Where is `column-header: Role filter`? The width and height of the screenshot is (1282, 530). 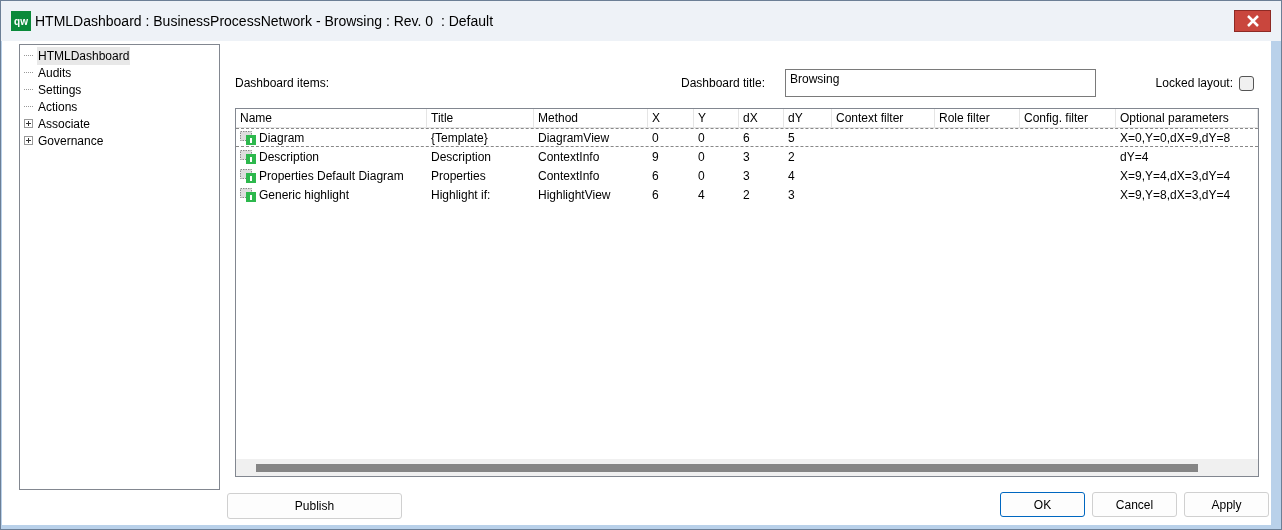
column-header: Role filter is located at coordinates (977, 118).